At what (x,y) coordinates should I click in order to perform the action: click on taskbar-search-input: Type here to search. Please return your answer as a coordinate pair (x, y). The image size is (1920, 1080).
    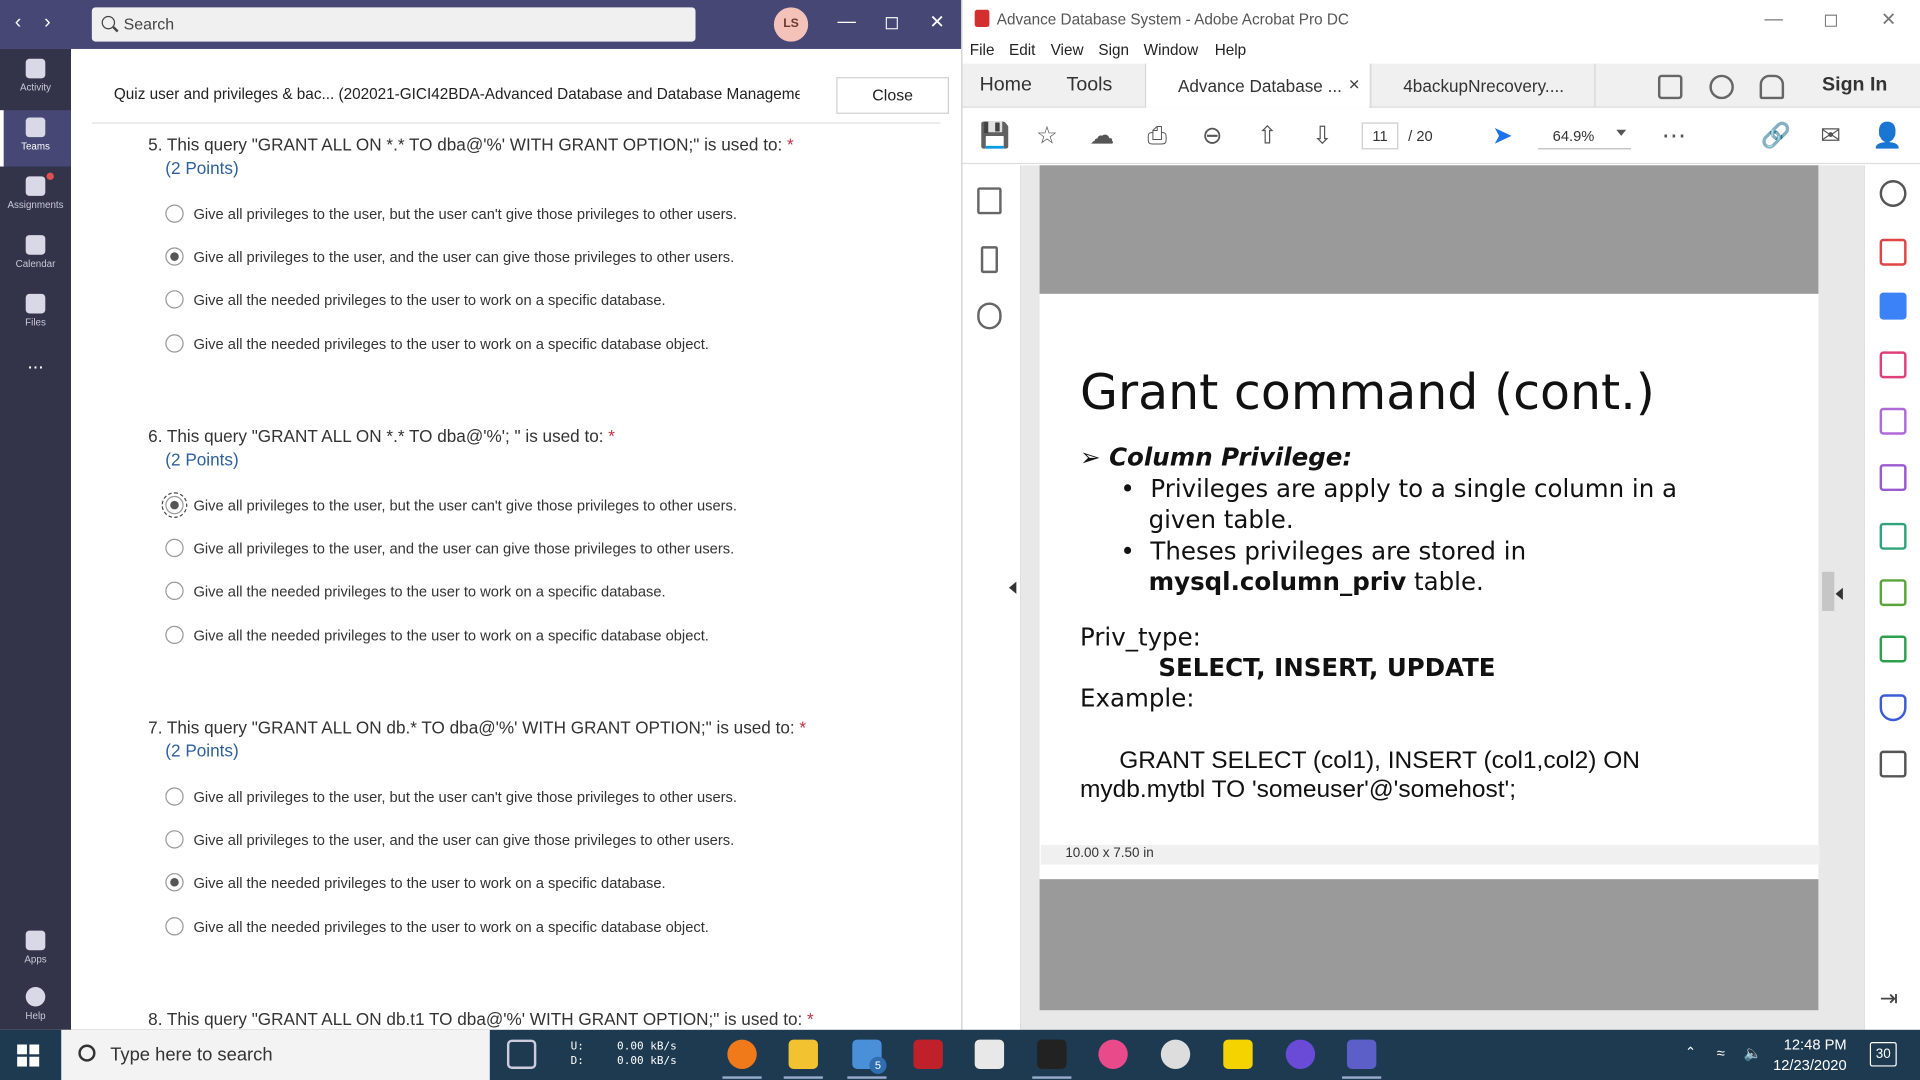
    Looking at the image, I should click on (275, 1054).